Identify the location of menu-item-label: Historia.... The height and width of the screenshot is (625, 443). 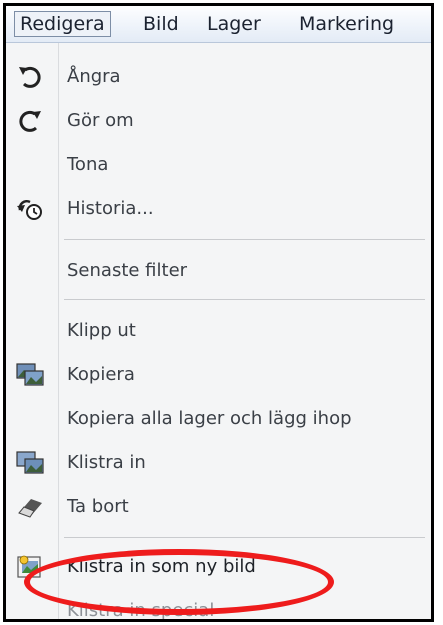
(110, 208).